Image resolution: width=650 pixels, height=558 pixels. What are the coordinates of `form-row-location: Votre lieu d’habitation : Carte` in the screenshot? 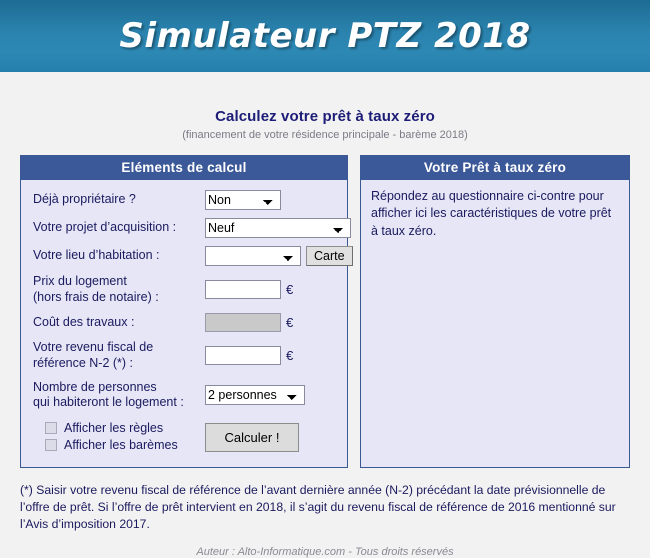 It's located at (193, 256).